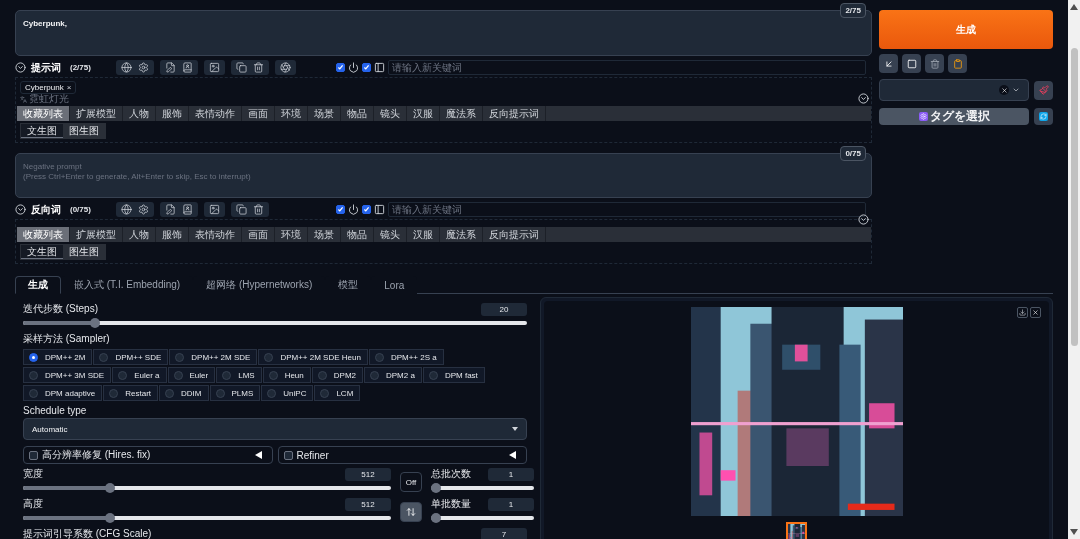  What do you see at coordinates (1004, 90) in the screenshot?
I see `clear-button` at bounding box center [1004, 90].